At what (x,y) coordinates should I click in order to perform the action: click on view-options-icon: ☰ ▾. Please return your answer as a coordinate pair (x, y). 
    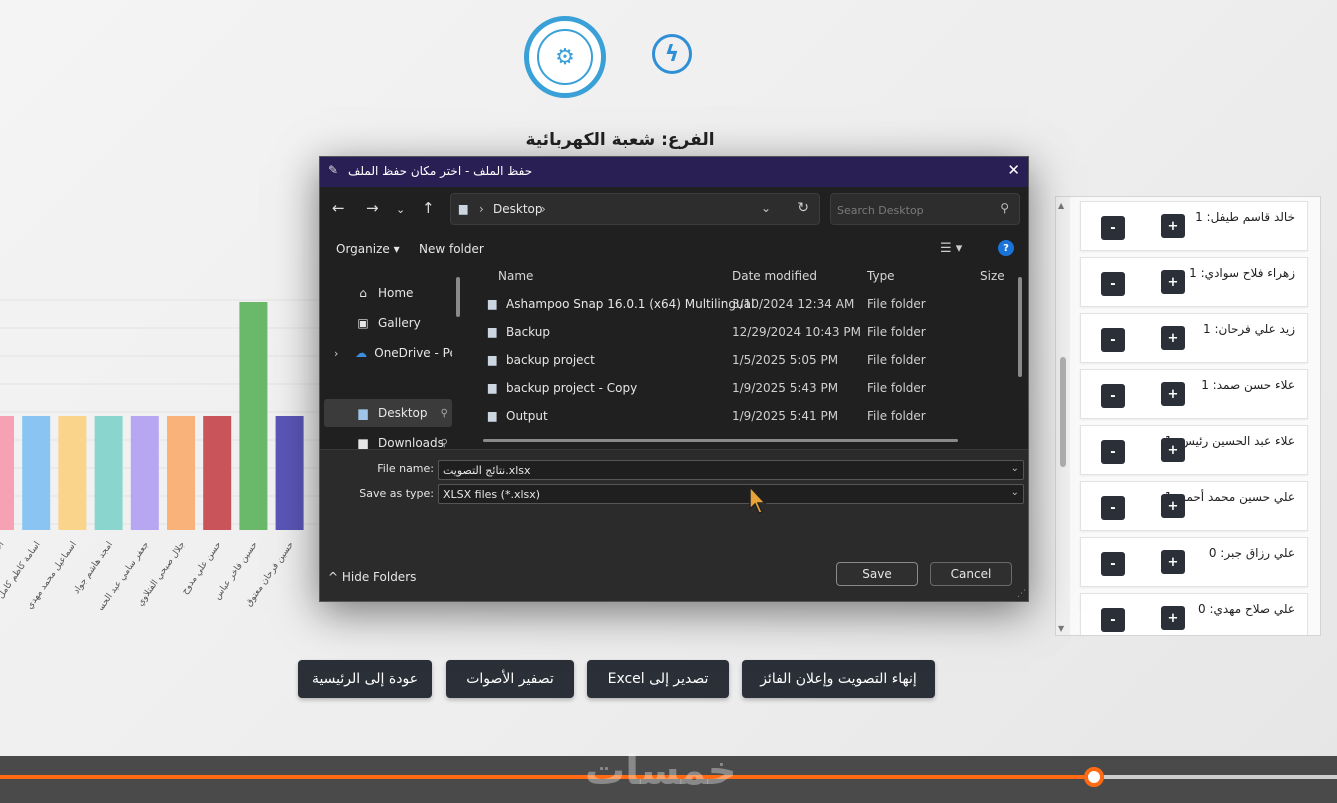
    Looking at the image, I should click on (951, 248).